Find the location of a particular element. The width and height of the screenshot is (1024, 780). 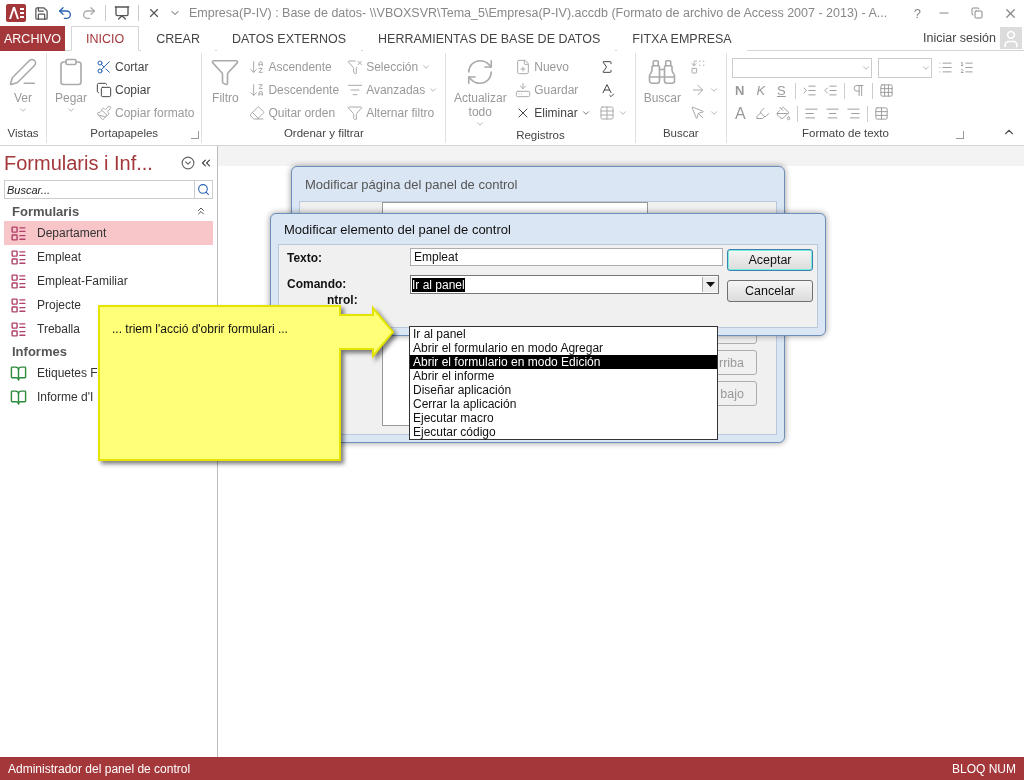

presentation-icon is located at coordinates (122, 13).